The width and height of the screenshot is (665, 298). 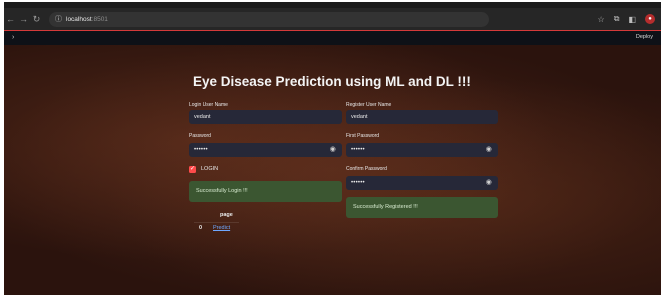 What do you see at coordinates (422, 150) in the screenshot?
I see `first-password-input: •••••• ◉` at bounding box center [422, 150].